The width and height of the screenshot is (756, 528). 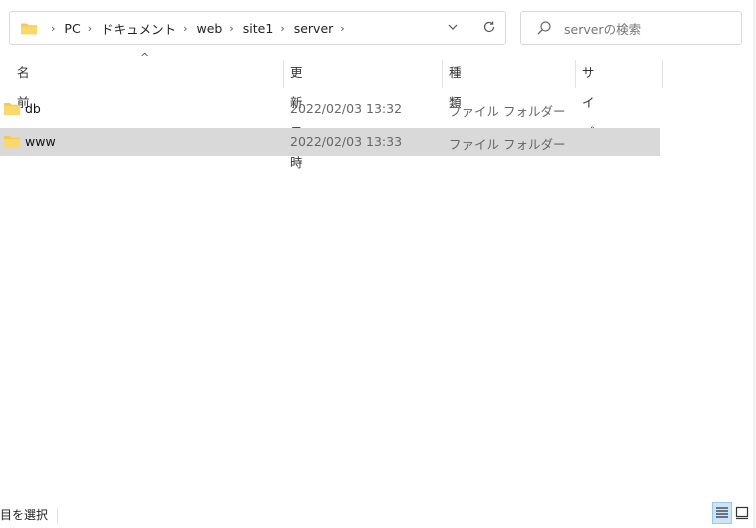 I want to click on status-divider, so click(x=57, y=516).